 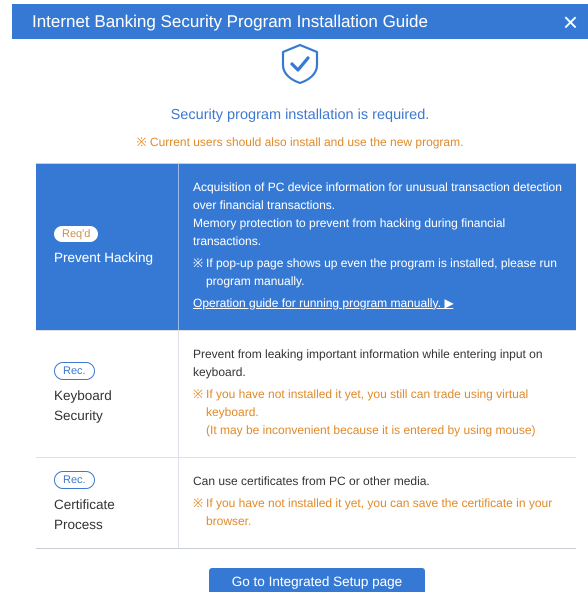 What do you see at coordinates (378, 196) in the screenshot?
I see `description-text: Acquisition of PC device information for unusual transaction detection over financial transactions.` at bounding box center [378, 196].